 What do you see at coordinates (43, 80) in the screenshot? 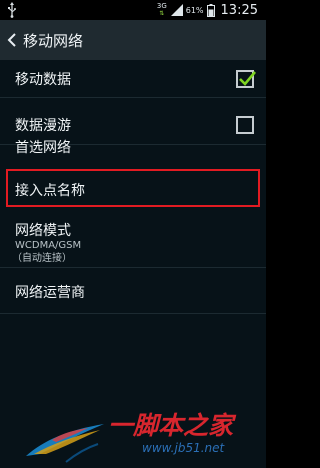
I see `setting-label: 移动数据` at bounding box center [43, 80].